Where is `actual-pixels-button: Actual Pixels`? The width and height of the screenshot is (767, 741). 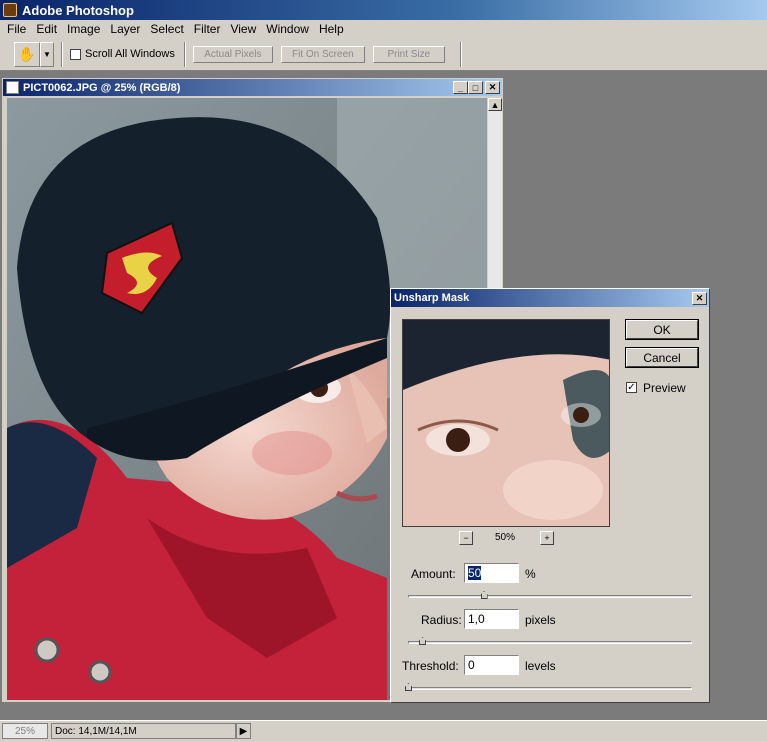 actual-pixels-button: Actual Pixels is located at coordinates (232, 54).